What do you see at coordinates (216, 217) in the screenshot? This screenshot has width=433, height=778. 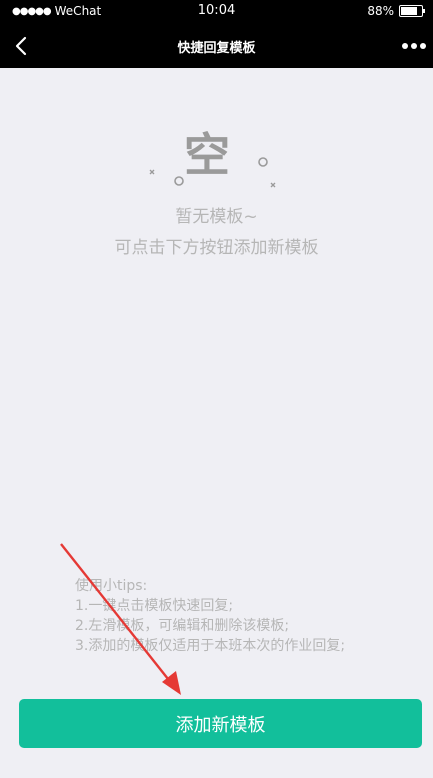 I see `empty-title: 暂无模板~` at bounding box center [216, 217].